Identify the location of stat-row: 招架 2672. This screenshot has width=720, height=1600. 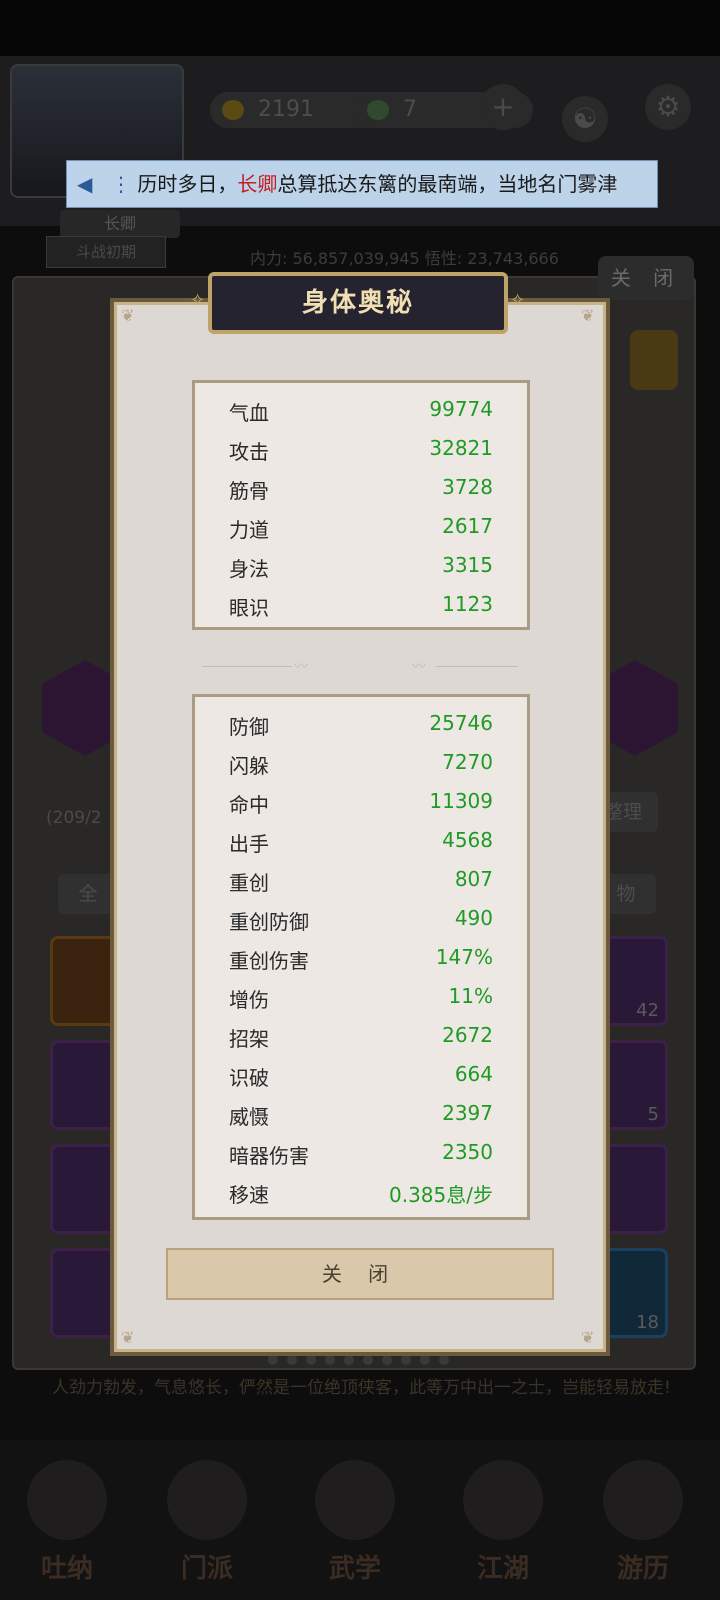
(361, 1039).